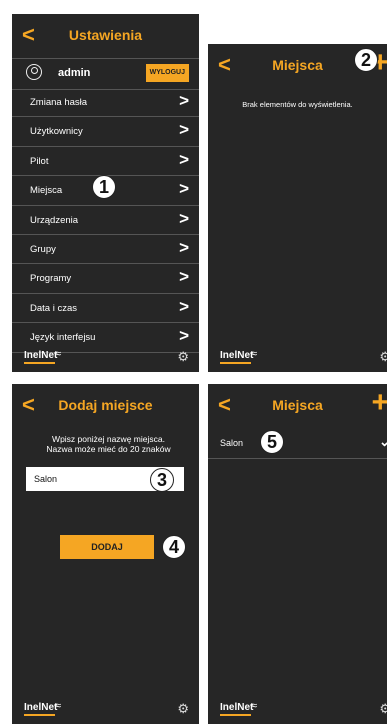 The width and height of the screenshot is (387, 724). Describe the element at coordinates (108, 449) in the screenshot. I see `instruction-line-2: Nazwa może mieć do 20 znaków` at that location.